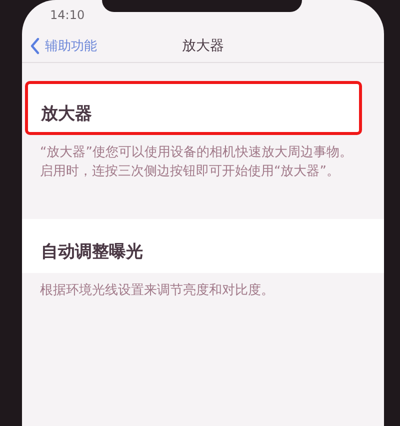 This screenshot has width=400, height=426. What do you see at coordinates (157, 291) in the screenshot?
I see `setting-description: 根据环境光线设置来调节亮度和对比度。` at bounding box center [157, 291].